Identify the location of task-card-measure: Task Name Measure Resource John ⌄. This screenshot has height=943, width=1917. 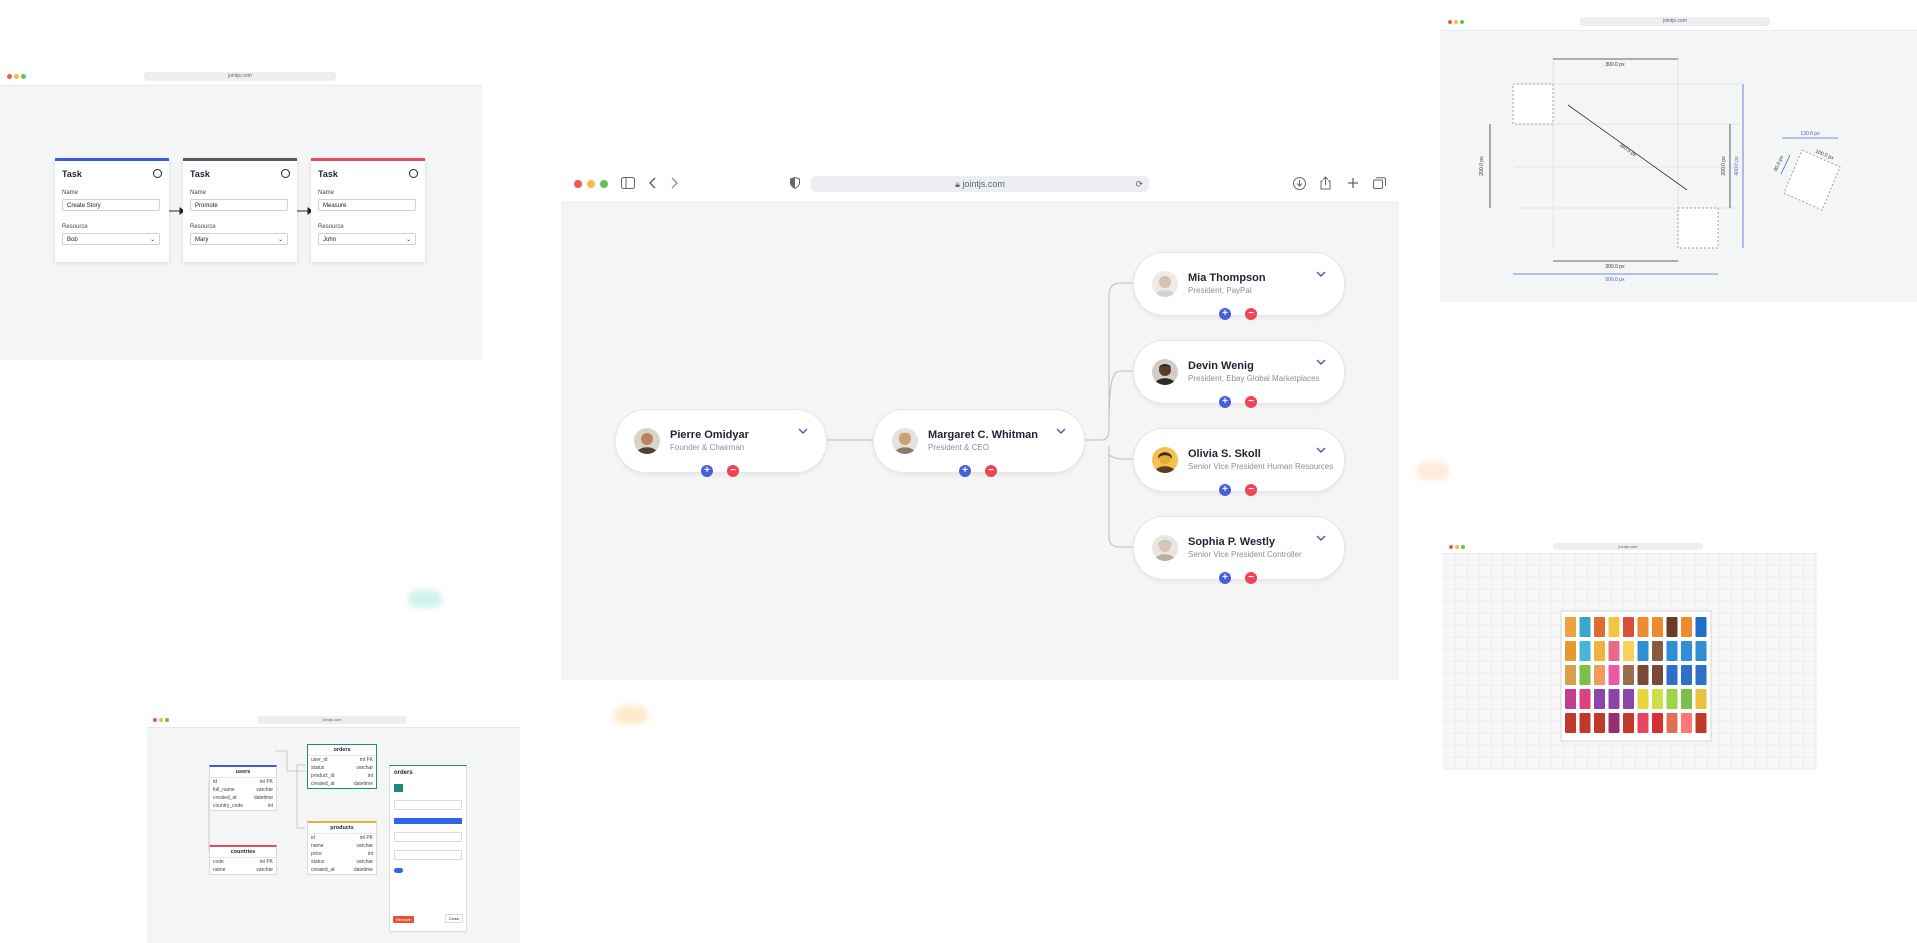
(368, 210).